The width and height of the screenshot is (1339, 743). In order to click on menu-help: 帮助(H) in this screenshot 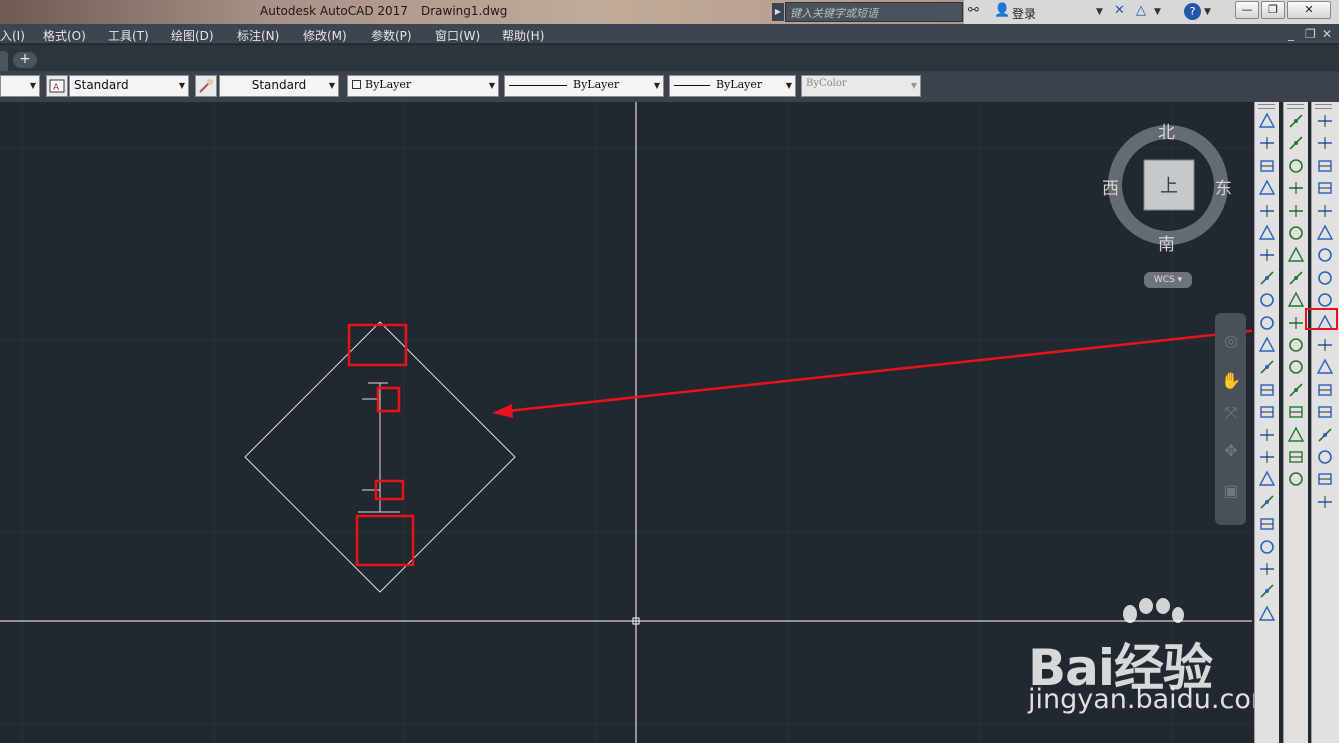, I will do `click(523, 35)`.